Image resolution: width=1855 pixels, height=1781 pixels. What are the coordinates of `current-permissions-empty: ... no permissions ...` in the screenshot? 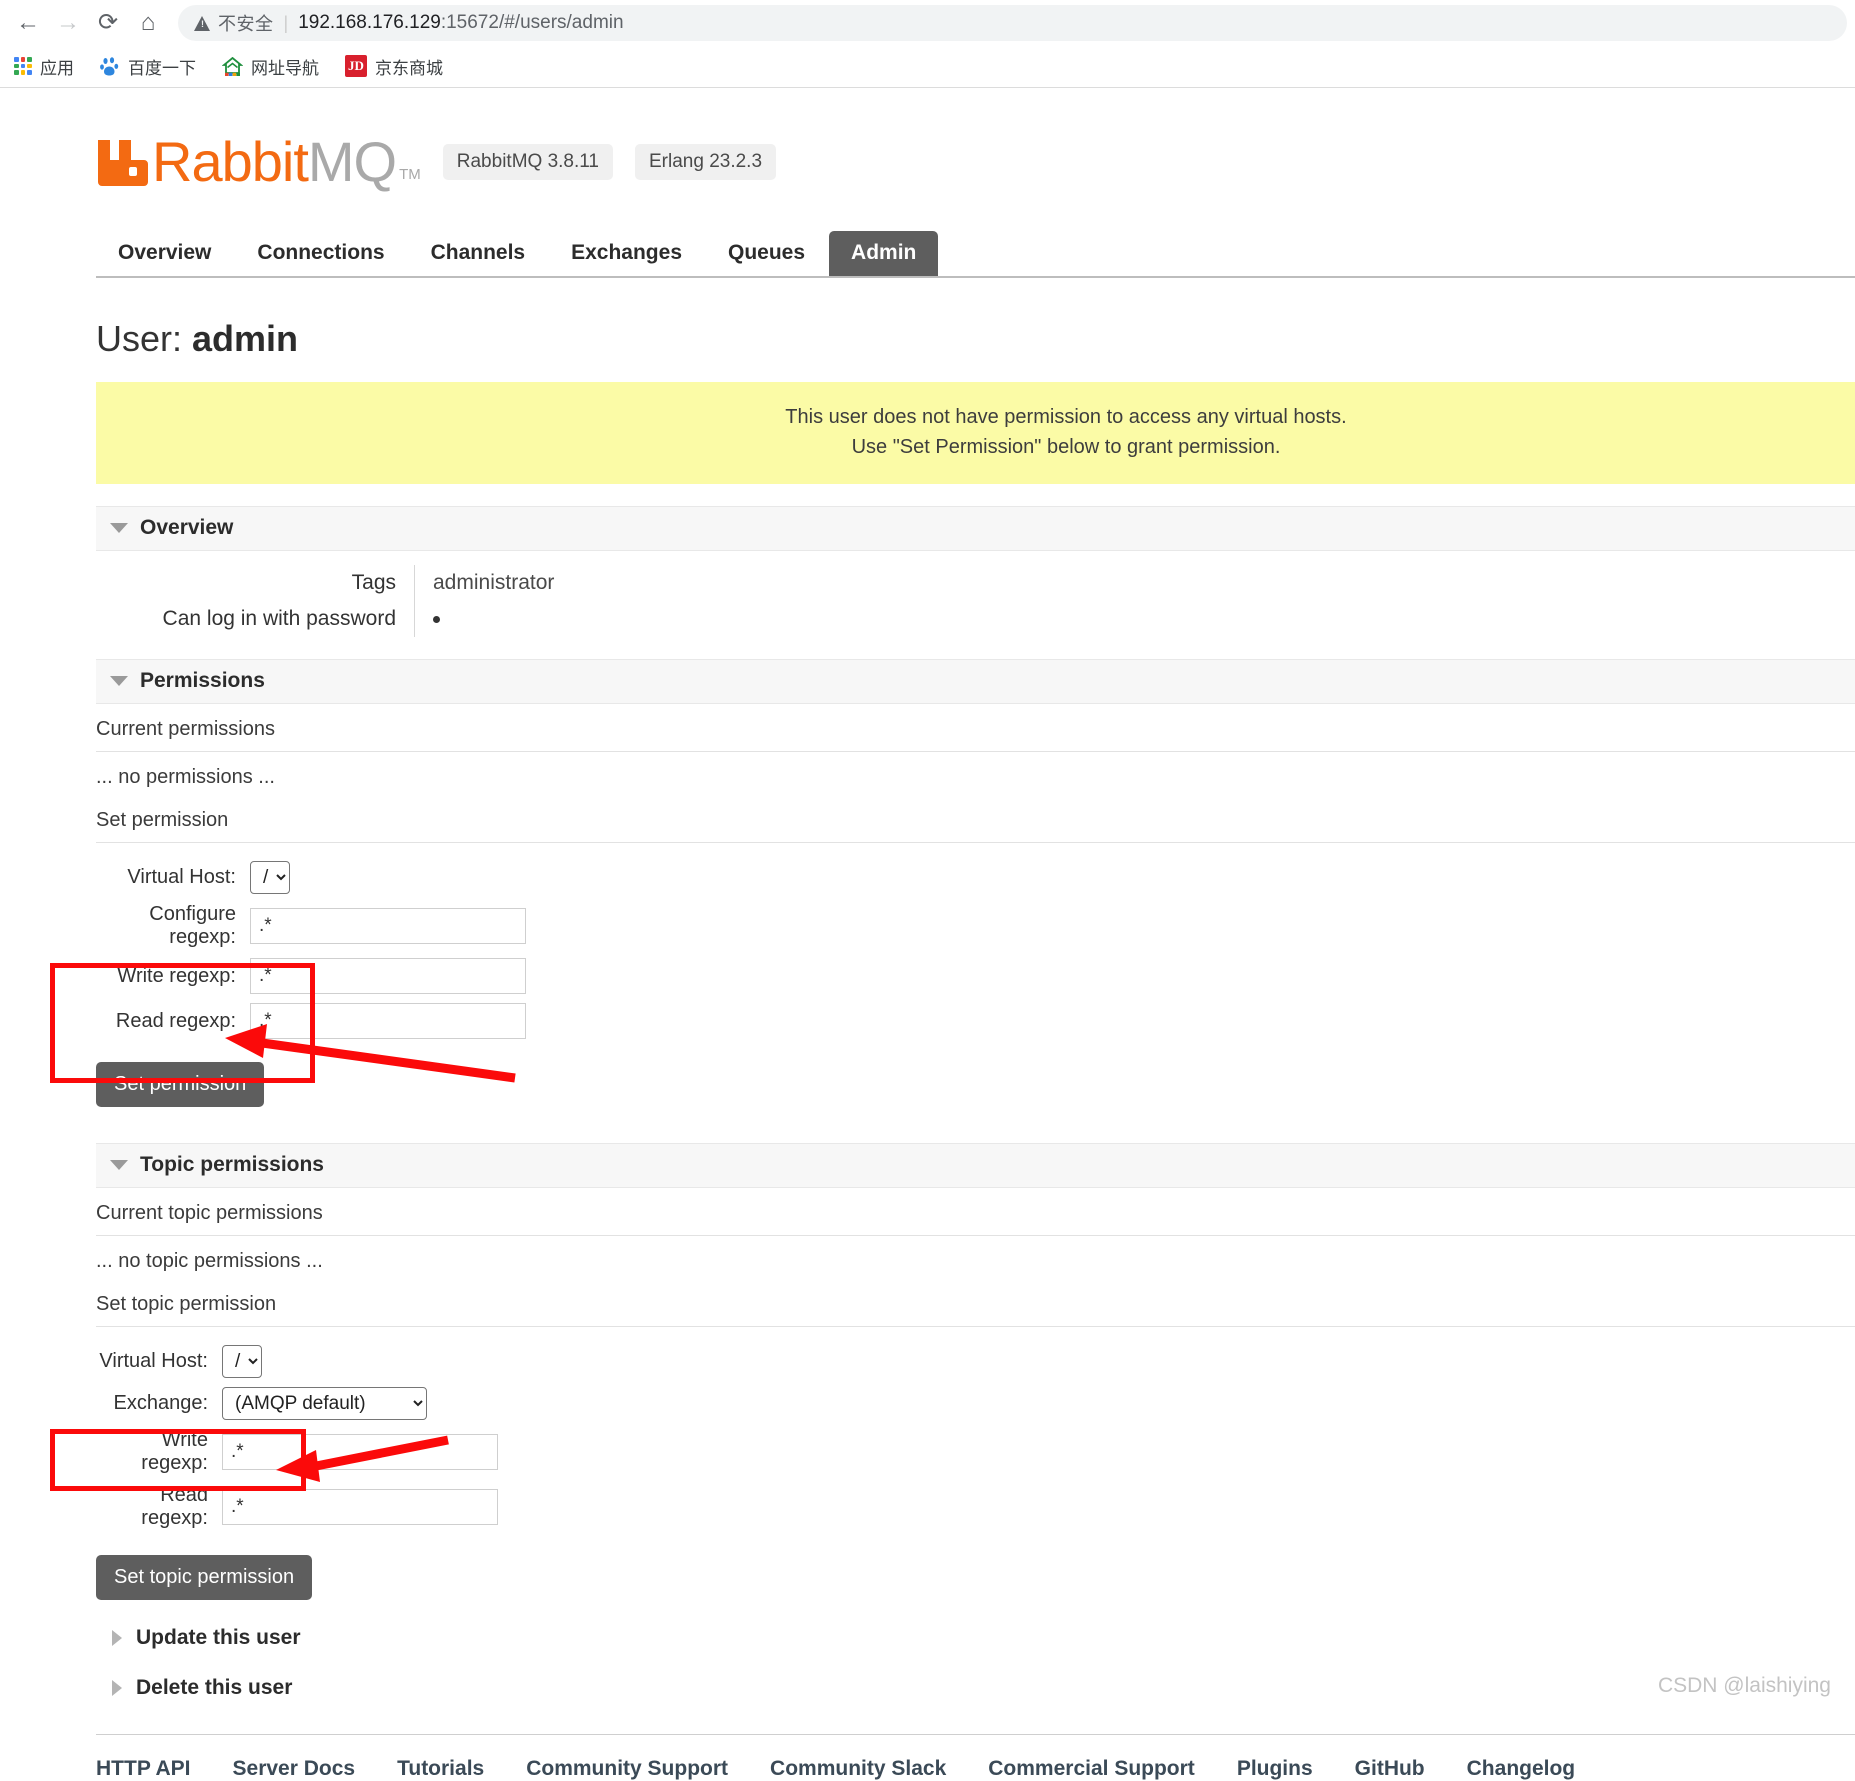 It's located at (185, 777).